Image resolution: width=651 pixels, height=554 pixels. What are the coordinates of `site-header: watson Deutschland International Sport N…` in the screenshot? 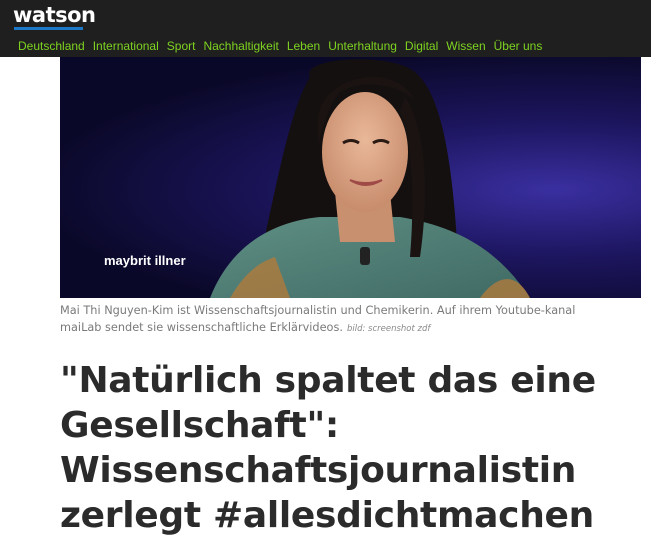 It's located at (325, 28).